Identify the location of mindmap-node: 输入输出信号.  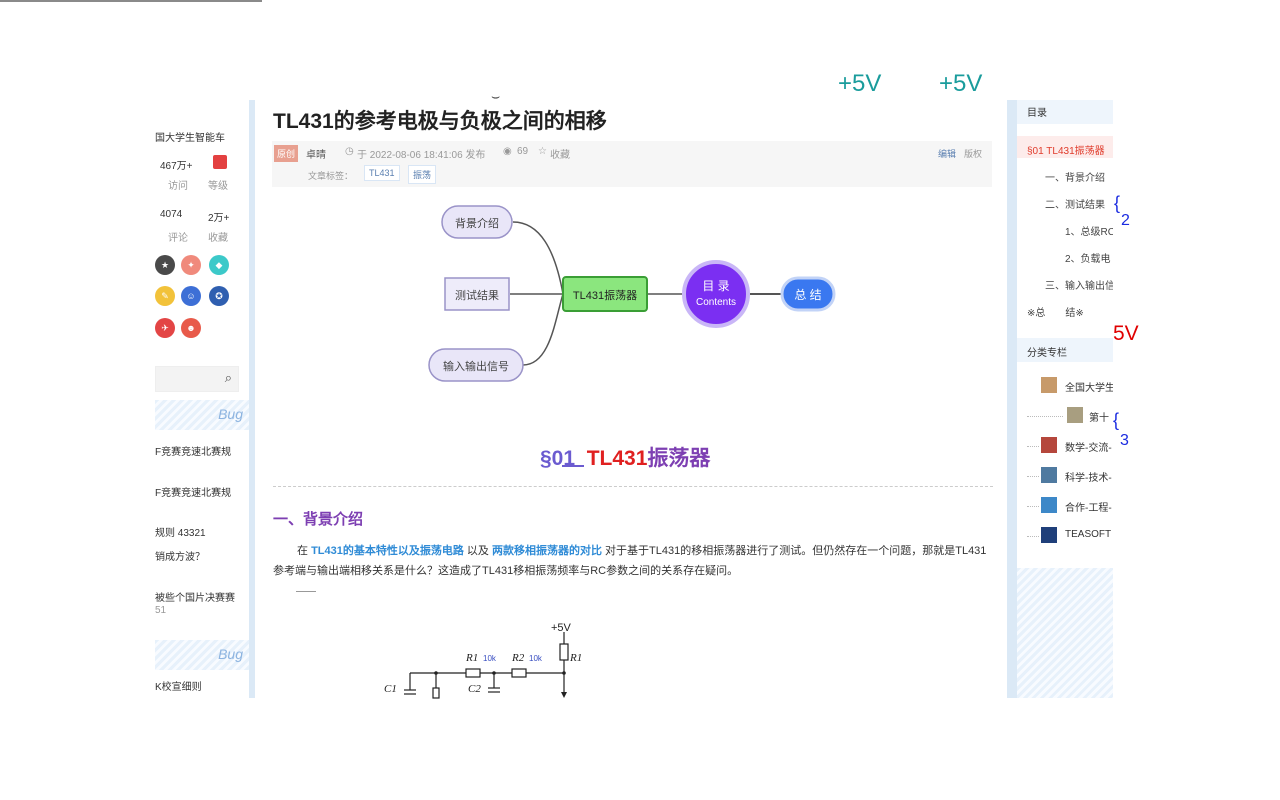
(476, 367).